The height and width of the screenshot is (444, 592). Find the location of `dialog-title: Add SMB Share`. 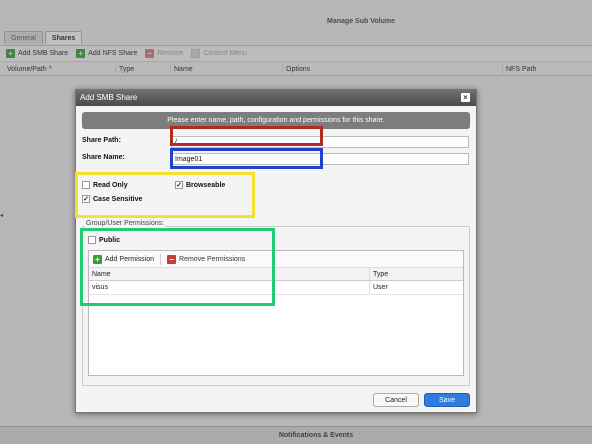

dialog-title: Add SMB Share is located at coordinates (109, 97).